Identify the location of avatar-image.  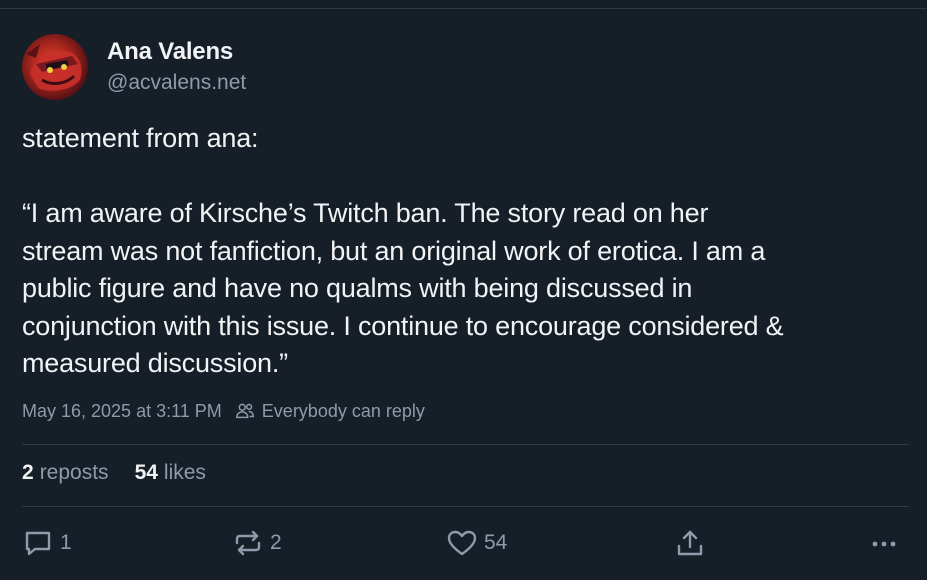
(54, 67).